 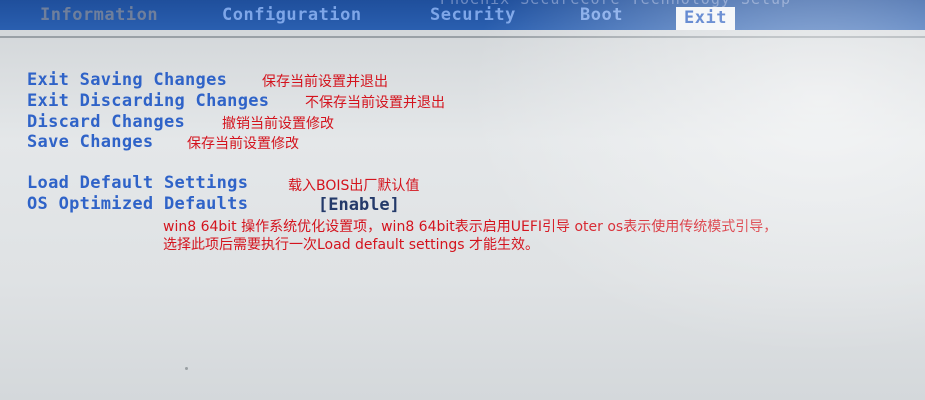 What do you see at coordinates (137, 204) in the screenshot?
I see `os-optimized-defaults-option: OS Optimized Defaults` at bounding box center [137, 204].